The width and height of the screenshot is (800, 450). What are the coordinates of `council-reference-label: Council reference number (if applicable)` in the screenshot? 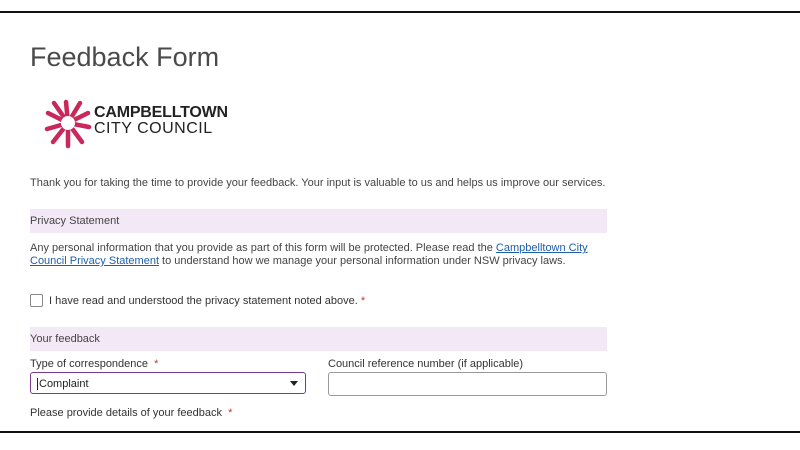 It's located at (426, 364).